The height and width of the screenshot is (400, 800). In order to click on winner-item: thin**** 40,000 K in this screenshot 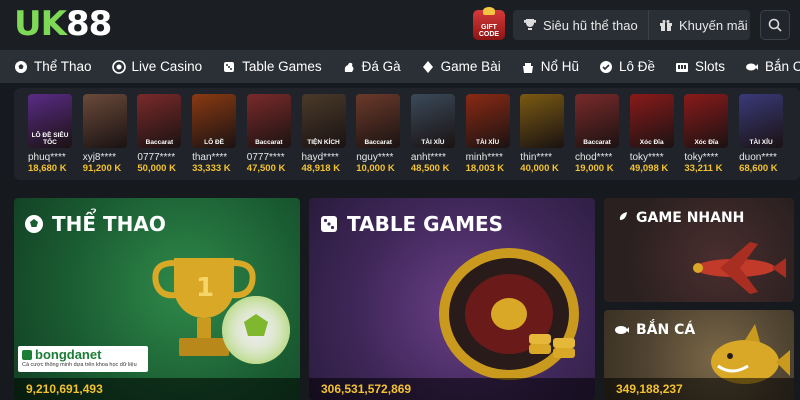, I will do `click(544, 134)`.